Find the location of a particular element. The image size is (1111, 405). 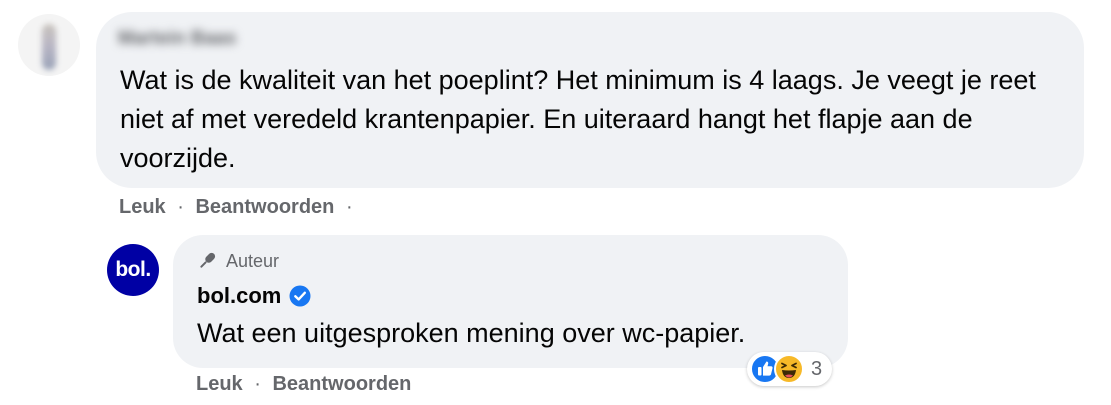

reaction-count: 3 is located at coordinates (817, 368).